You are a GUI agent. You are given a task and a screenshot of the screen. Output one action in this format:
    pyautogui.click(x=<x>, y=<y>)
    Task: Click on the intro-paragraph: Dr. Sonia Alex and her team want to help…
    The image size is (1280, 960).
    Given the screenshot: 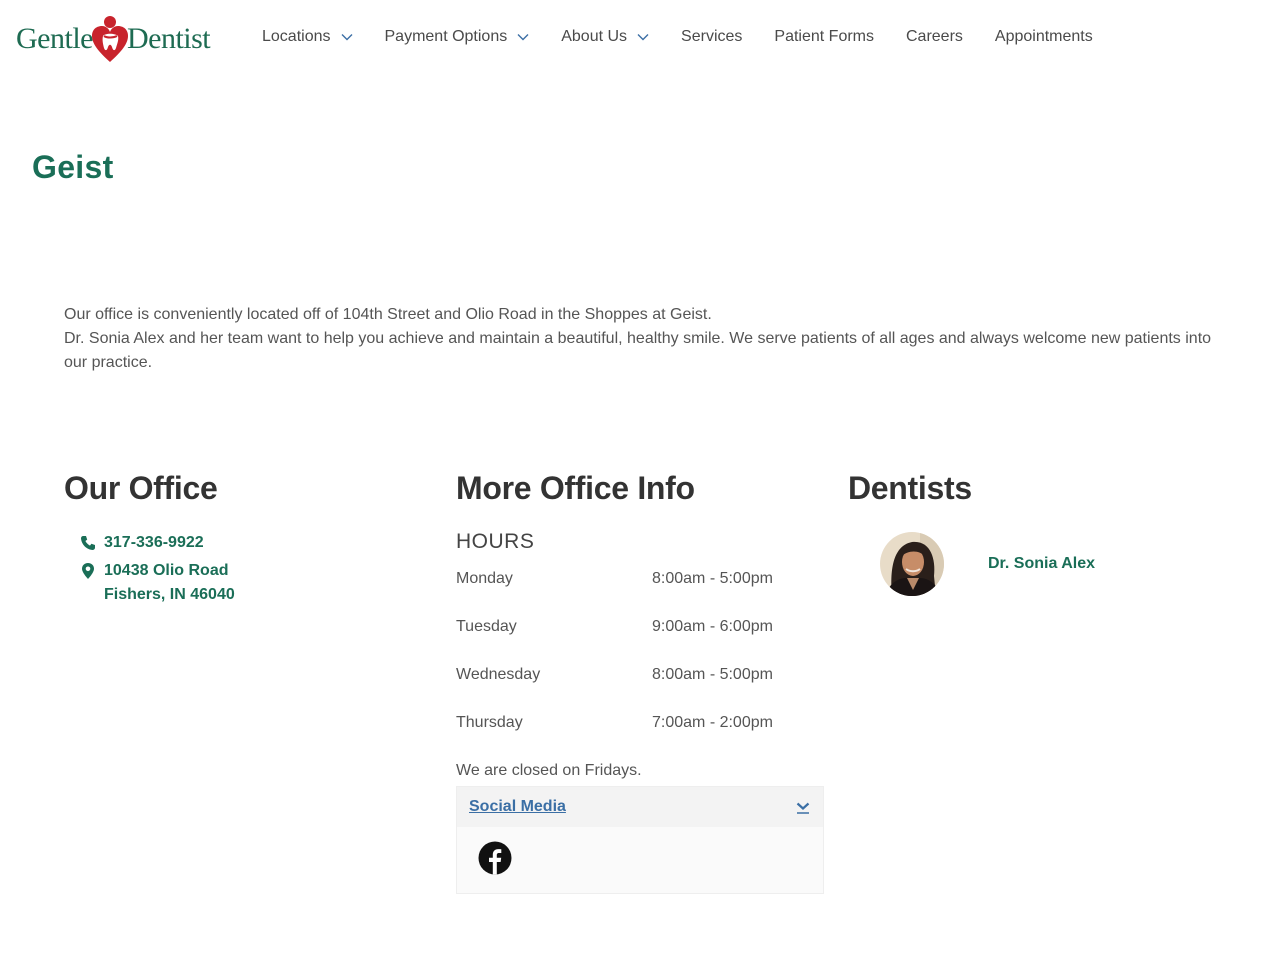 What is the action you would take?
    pyautogui.click(x=638, y=350)
    